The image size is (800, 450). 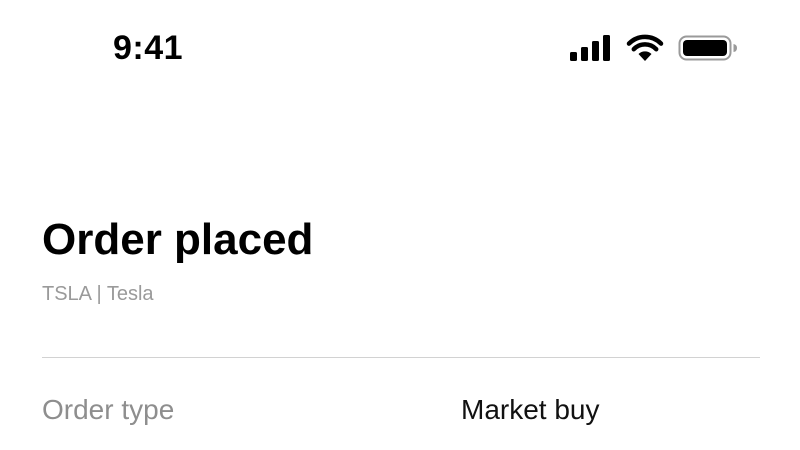 What do you see at coordinates (178, 239) in the screenshot?
I see `page-title: Order placed` at bounding box center [178, 239].